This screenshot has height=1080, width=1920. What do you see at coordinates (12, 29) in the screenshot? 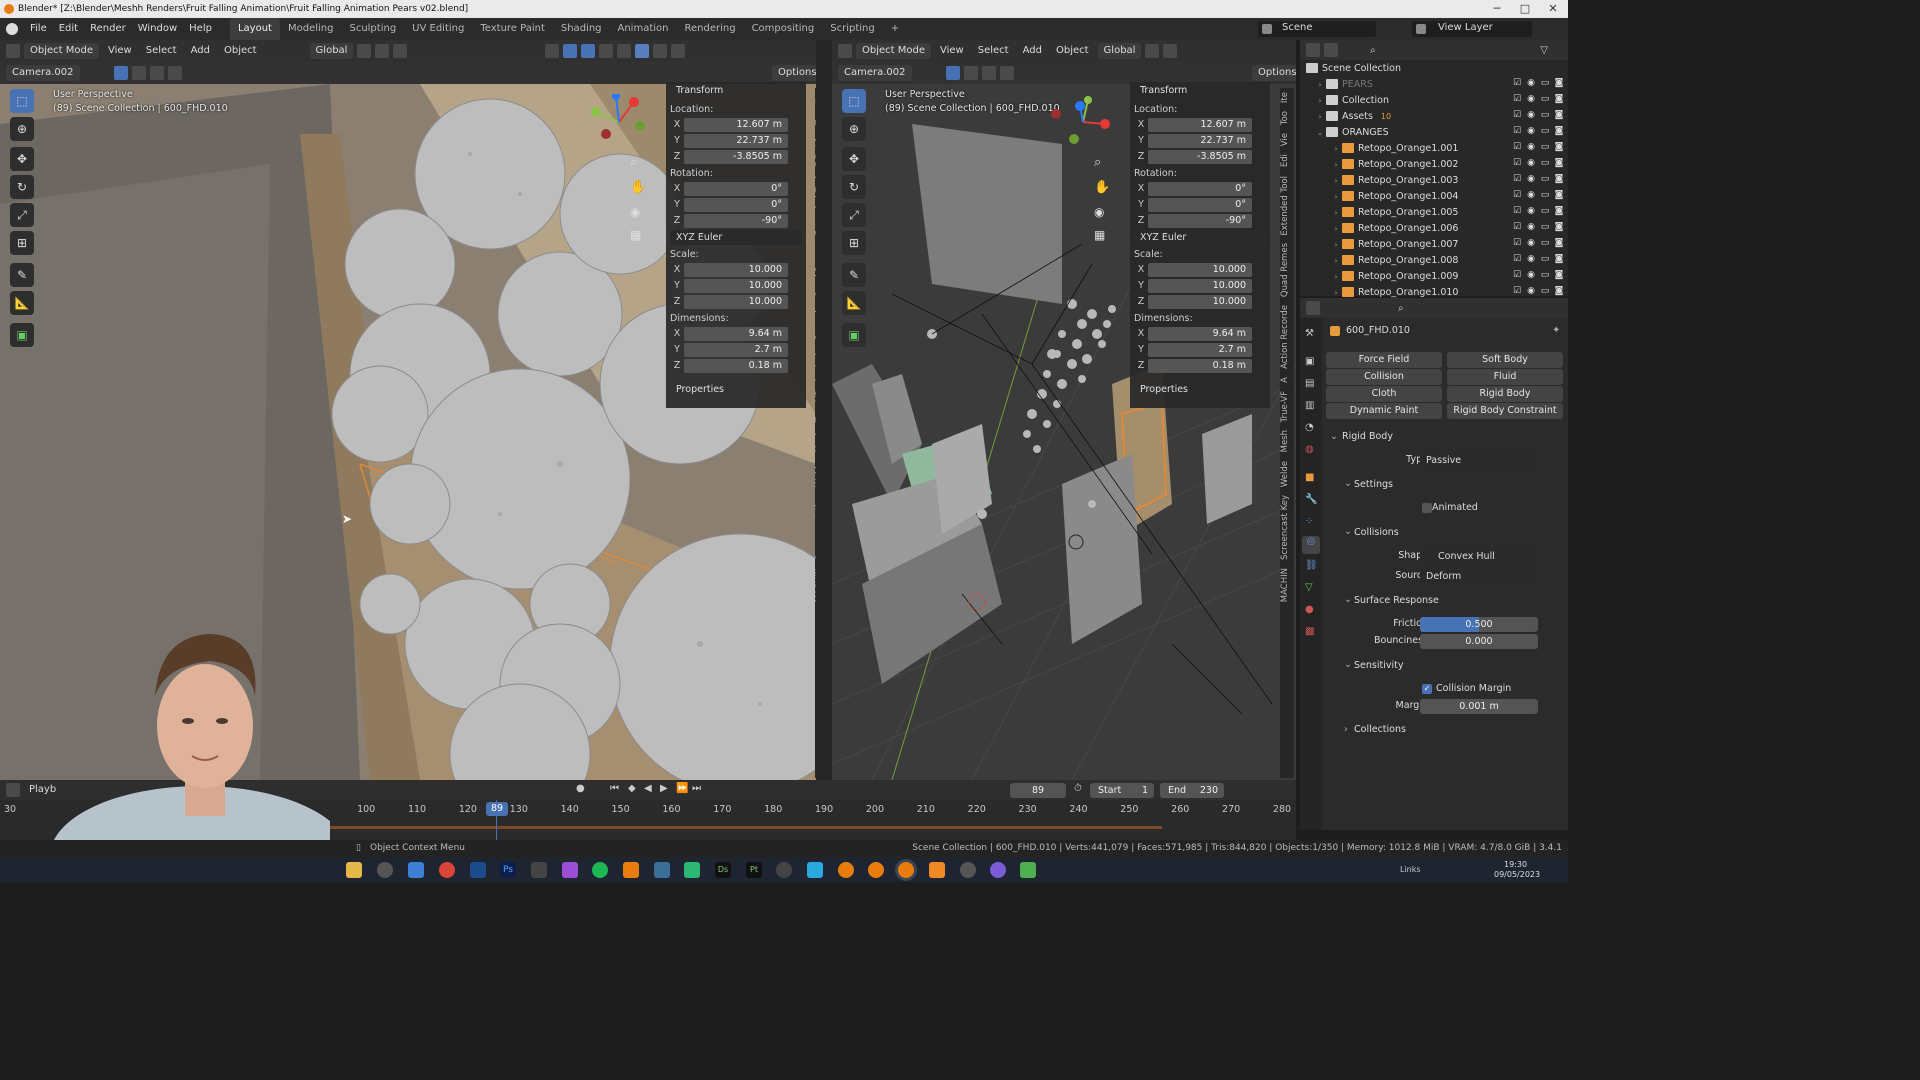
I see `blender-menu-icon` at bounding box center [12, 29].